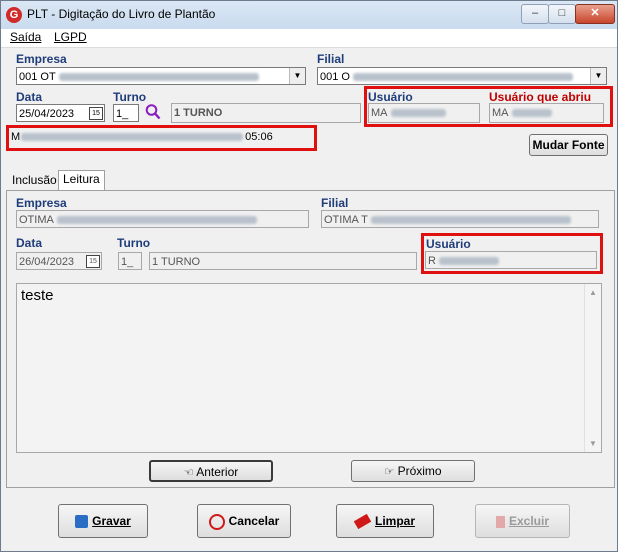  What do you see at coordinates (283, 261) in the screenshot?
I see `leitura-turno-desc: 1 TURNO` at bounding box center [283, 261].